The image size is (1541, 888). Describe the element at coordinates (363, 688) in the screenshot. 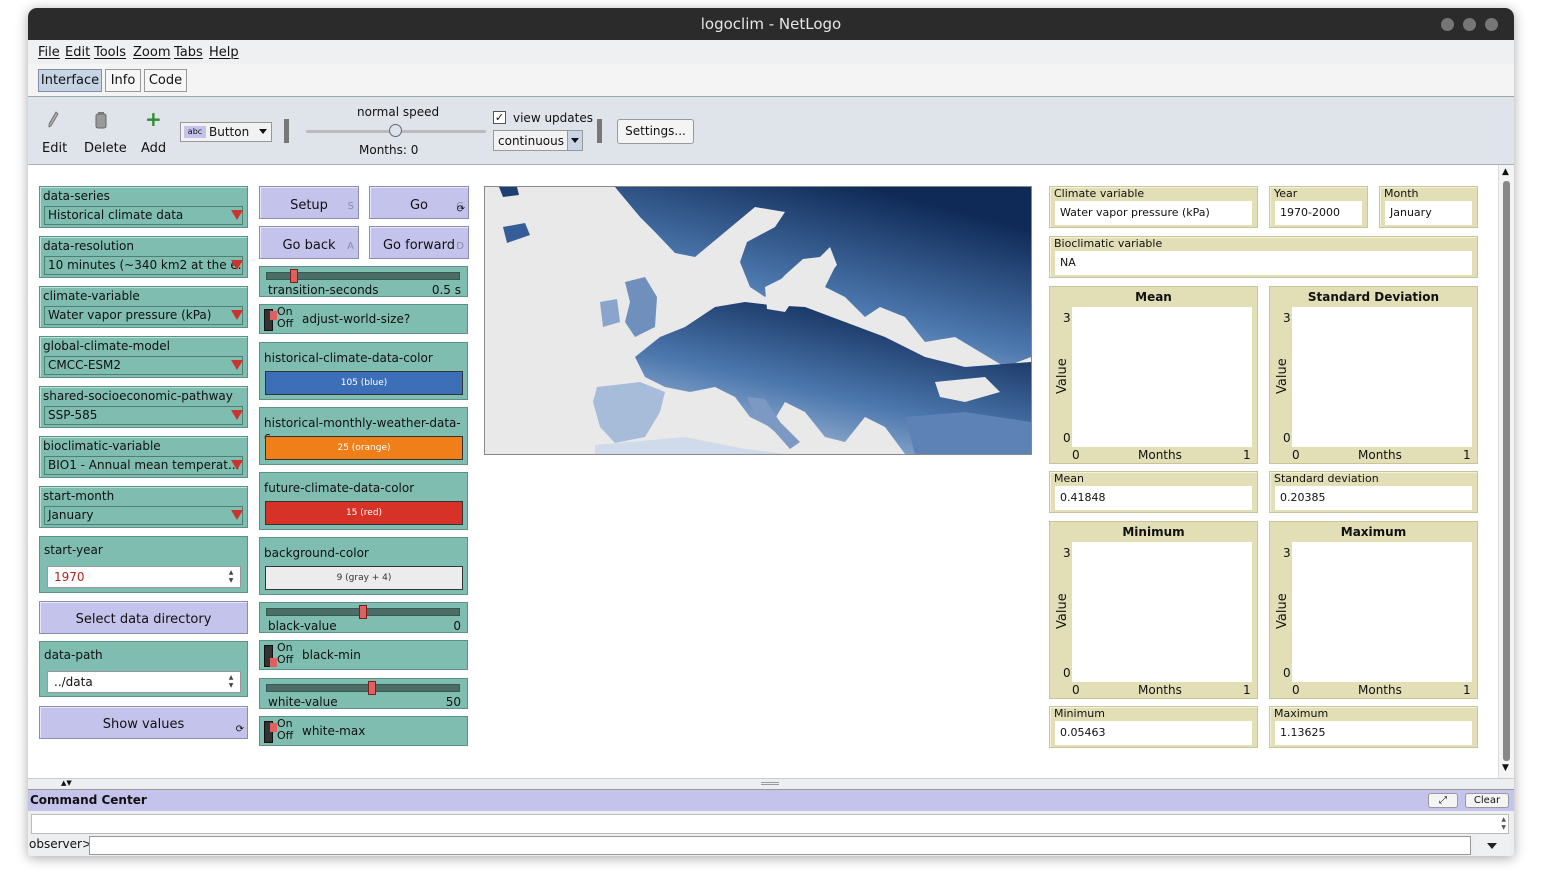

I see `slider-track` at that location.